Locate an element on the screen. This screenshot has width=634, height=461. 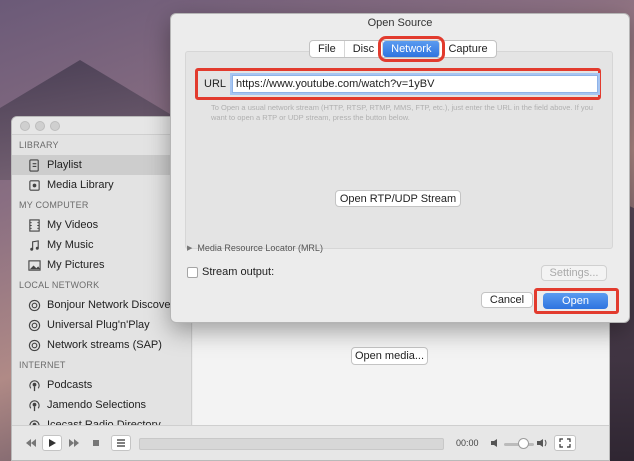
sidebar-item-label: My Videos is located at coordinates (73, 225).